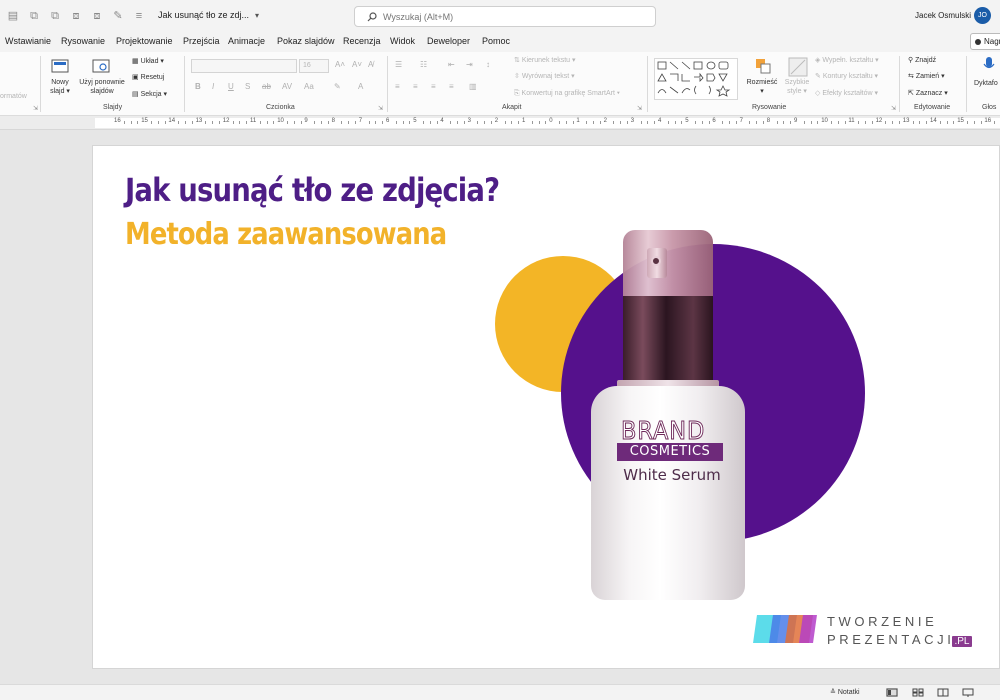 This screenshot has width=1000, height=700. I want to click on tab-help: Pomoc, so click(496, 41).